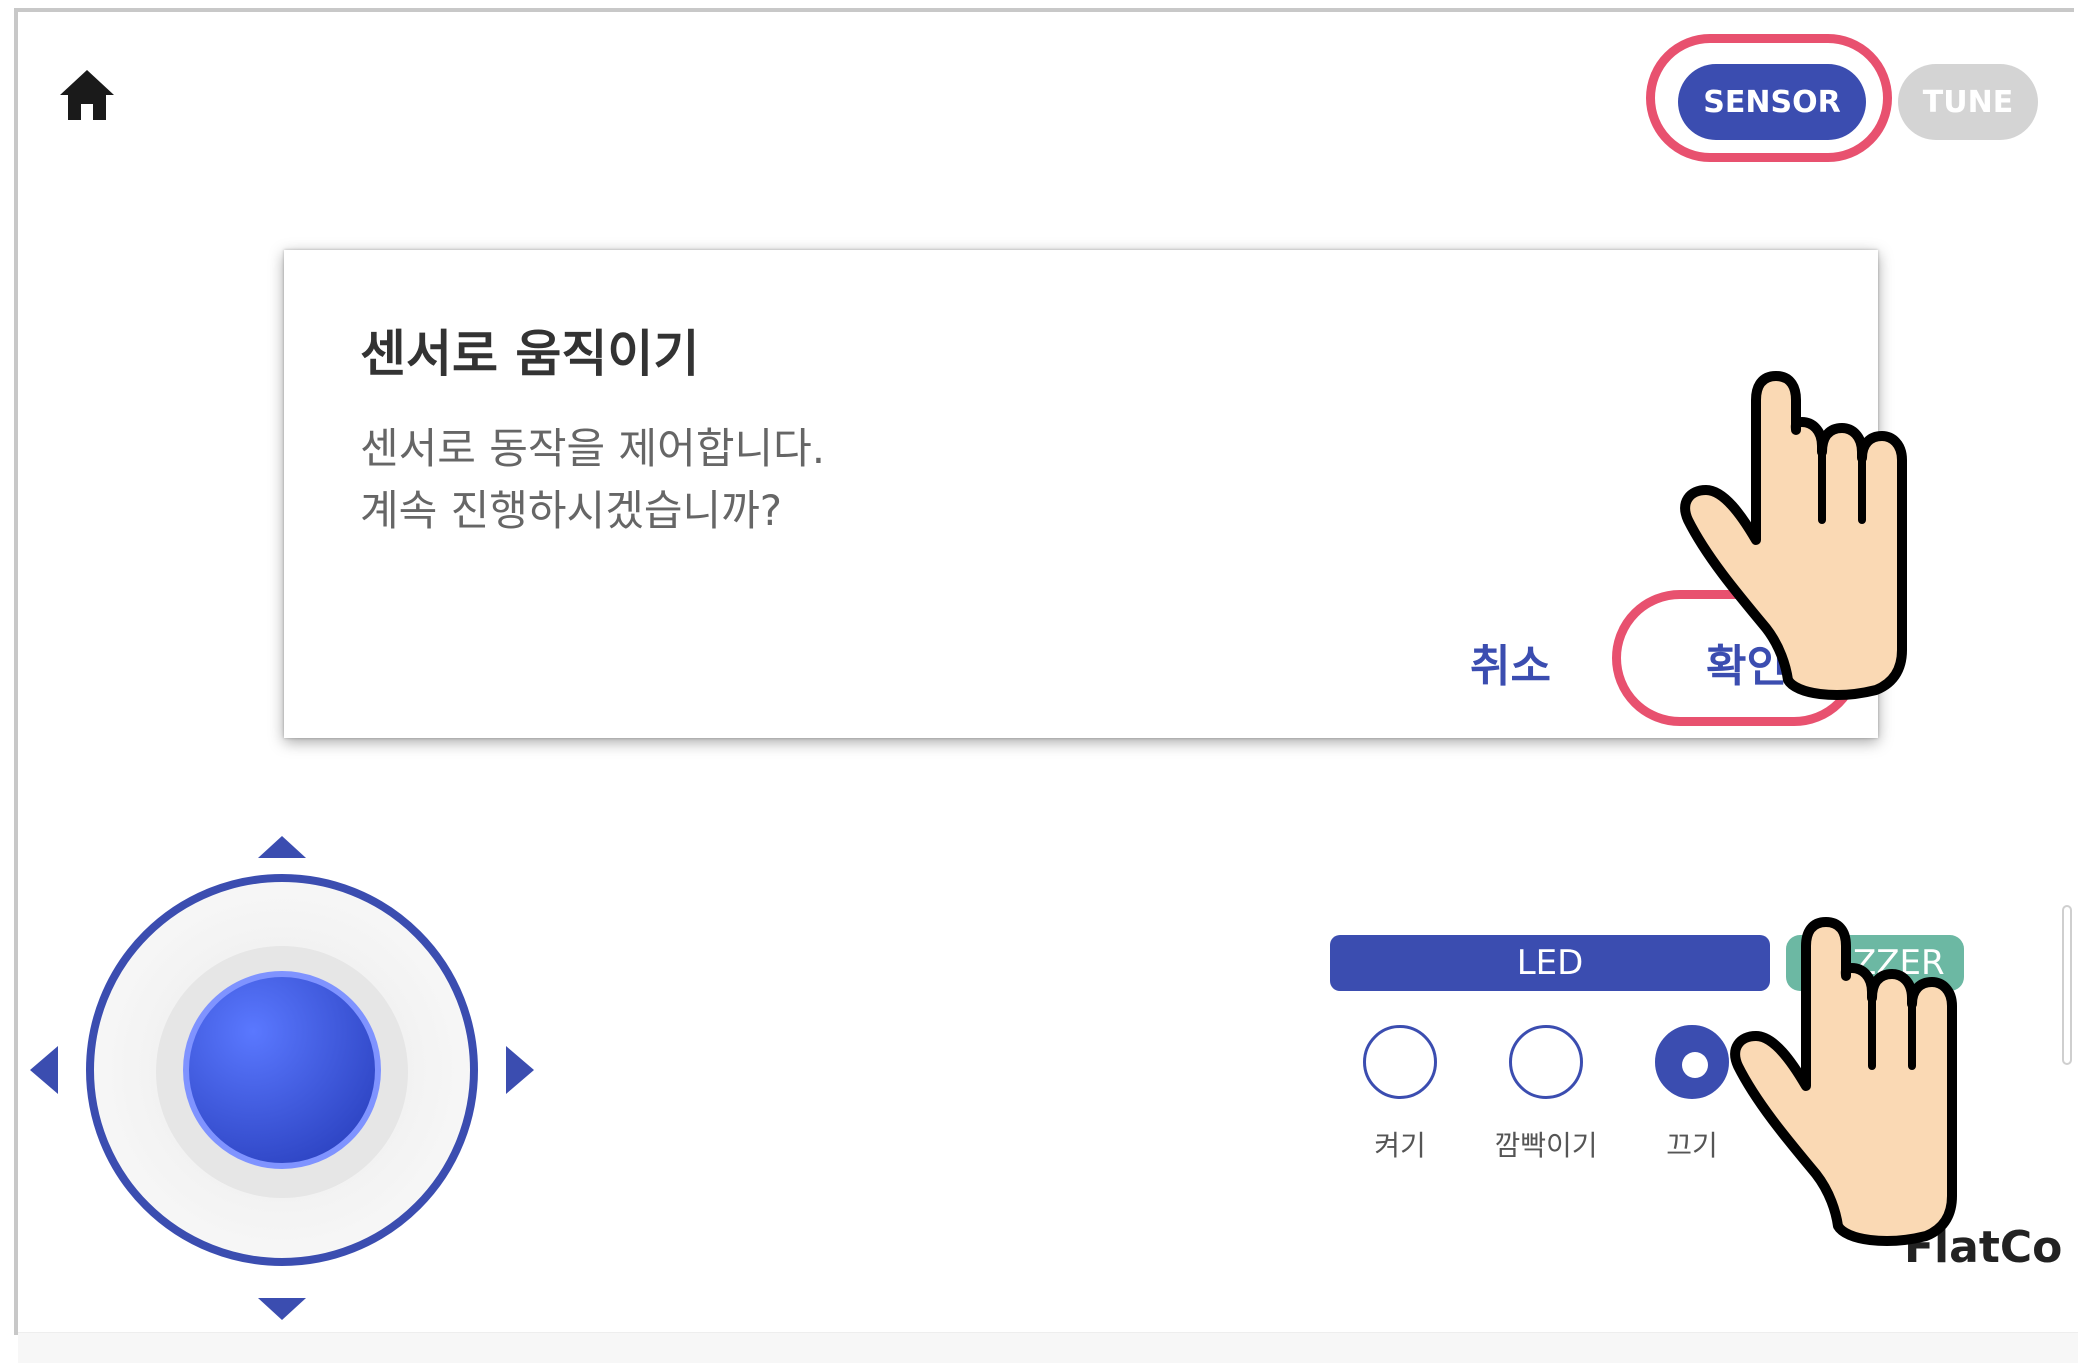 Image resolution: width=2078 pixels, height=1363 pixels. What do you see at coordinates (282, 1309) in the screenshot?
I see `down-arrow-icon` at bounding box center [282, 1309].